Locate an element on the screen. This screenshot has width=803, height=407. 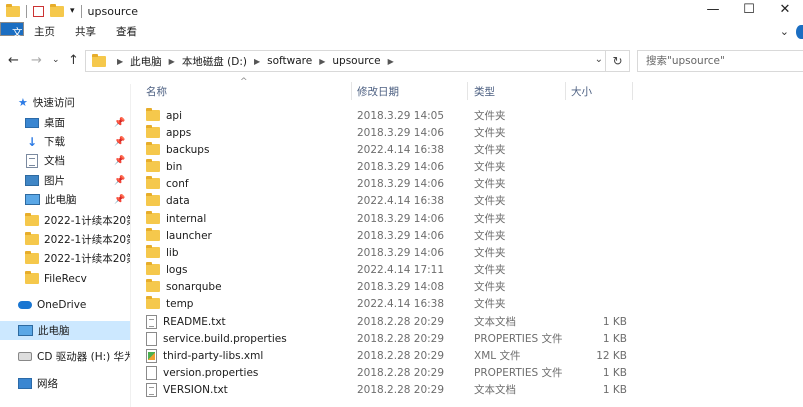
new-folder-icon is located at coordinates (57, 10).